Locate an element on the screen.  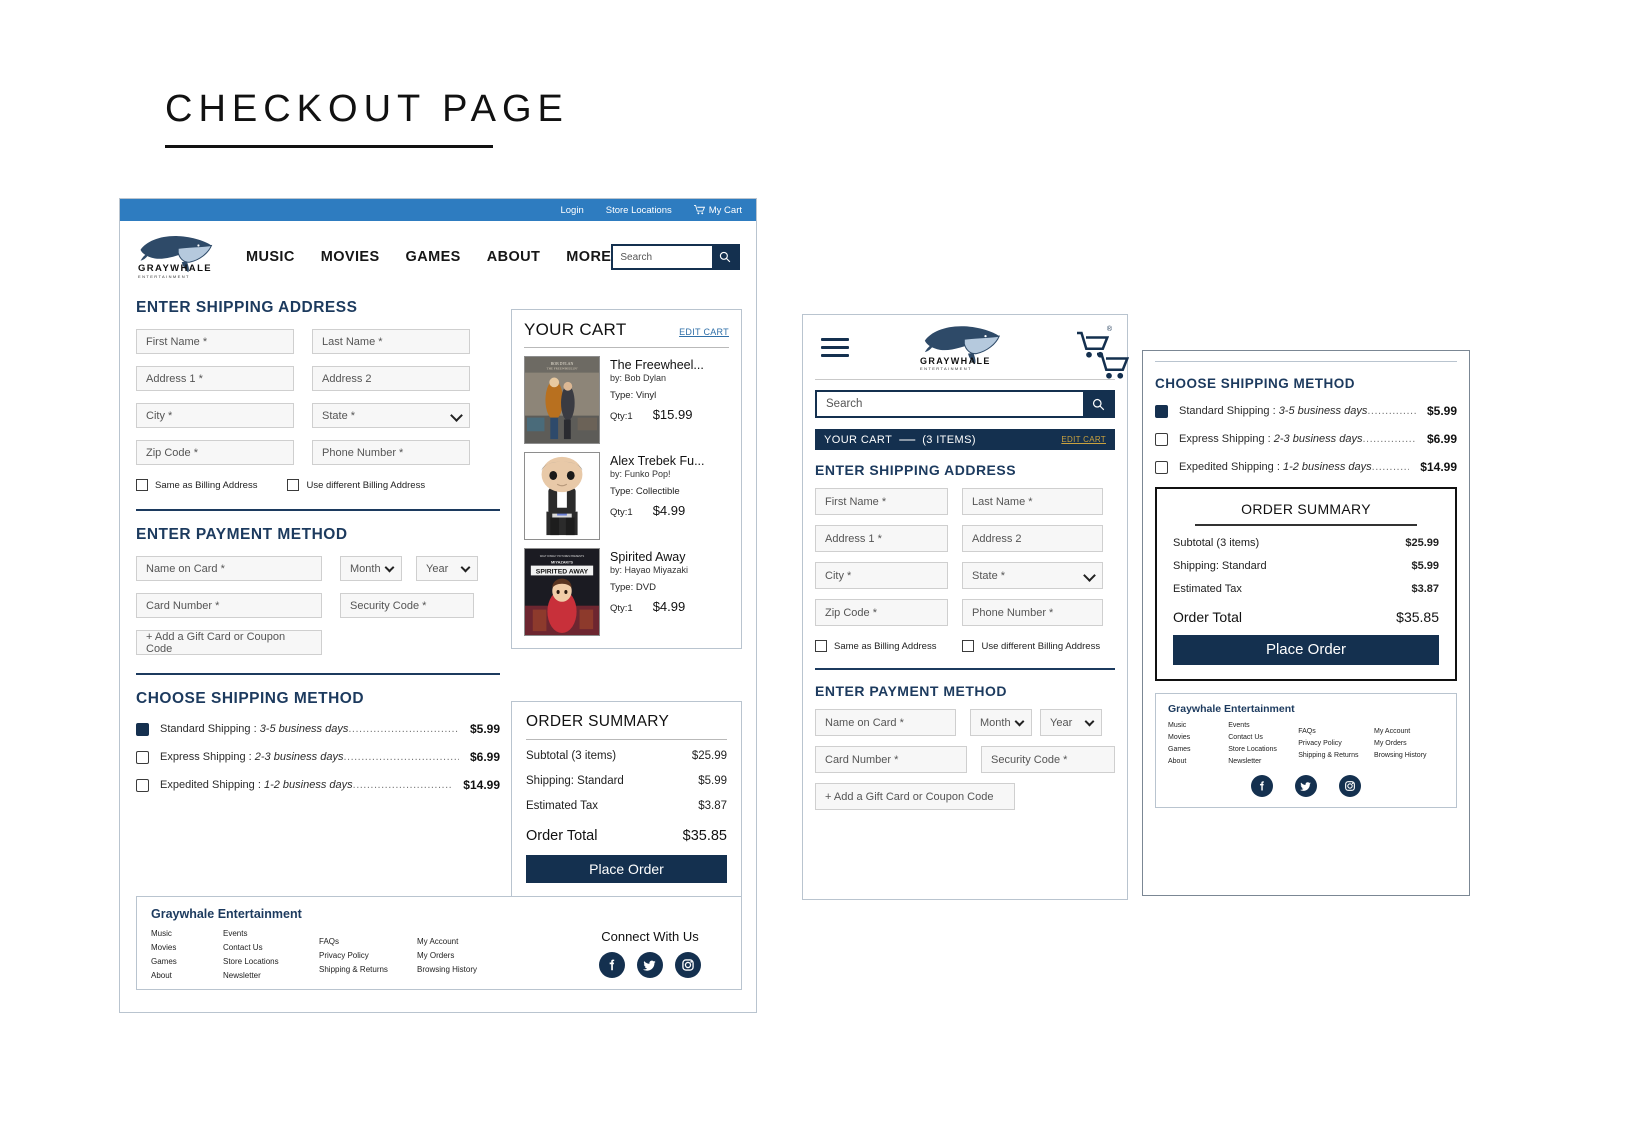
cart-item-thumbnail is located at coordinates (562, 496).